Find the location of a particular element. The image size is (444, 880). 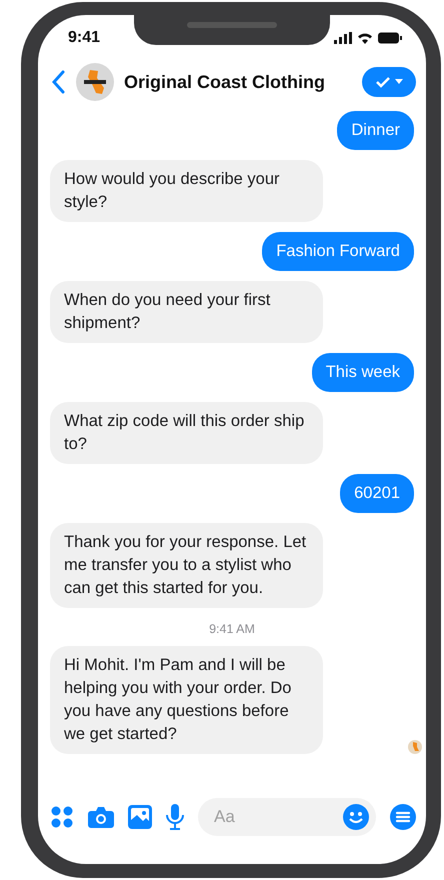

image-icon is located at coordinates (140, 817).